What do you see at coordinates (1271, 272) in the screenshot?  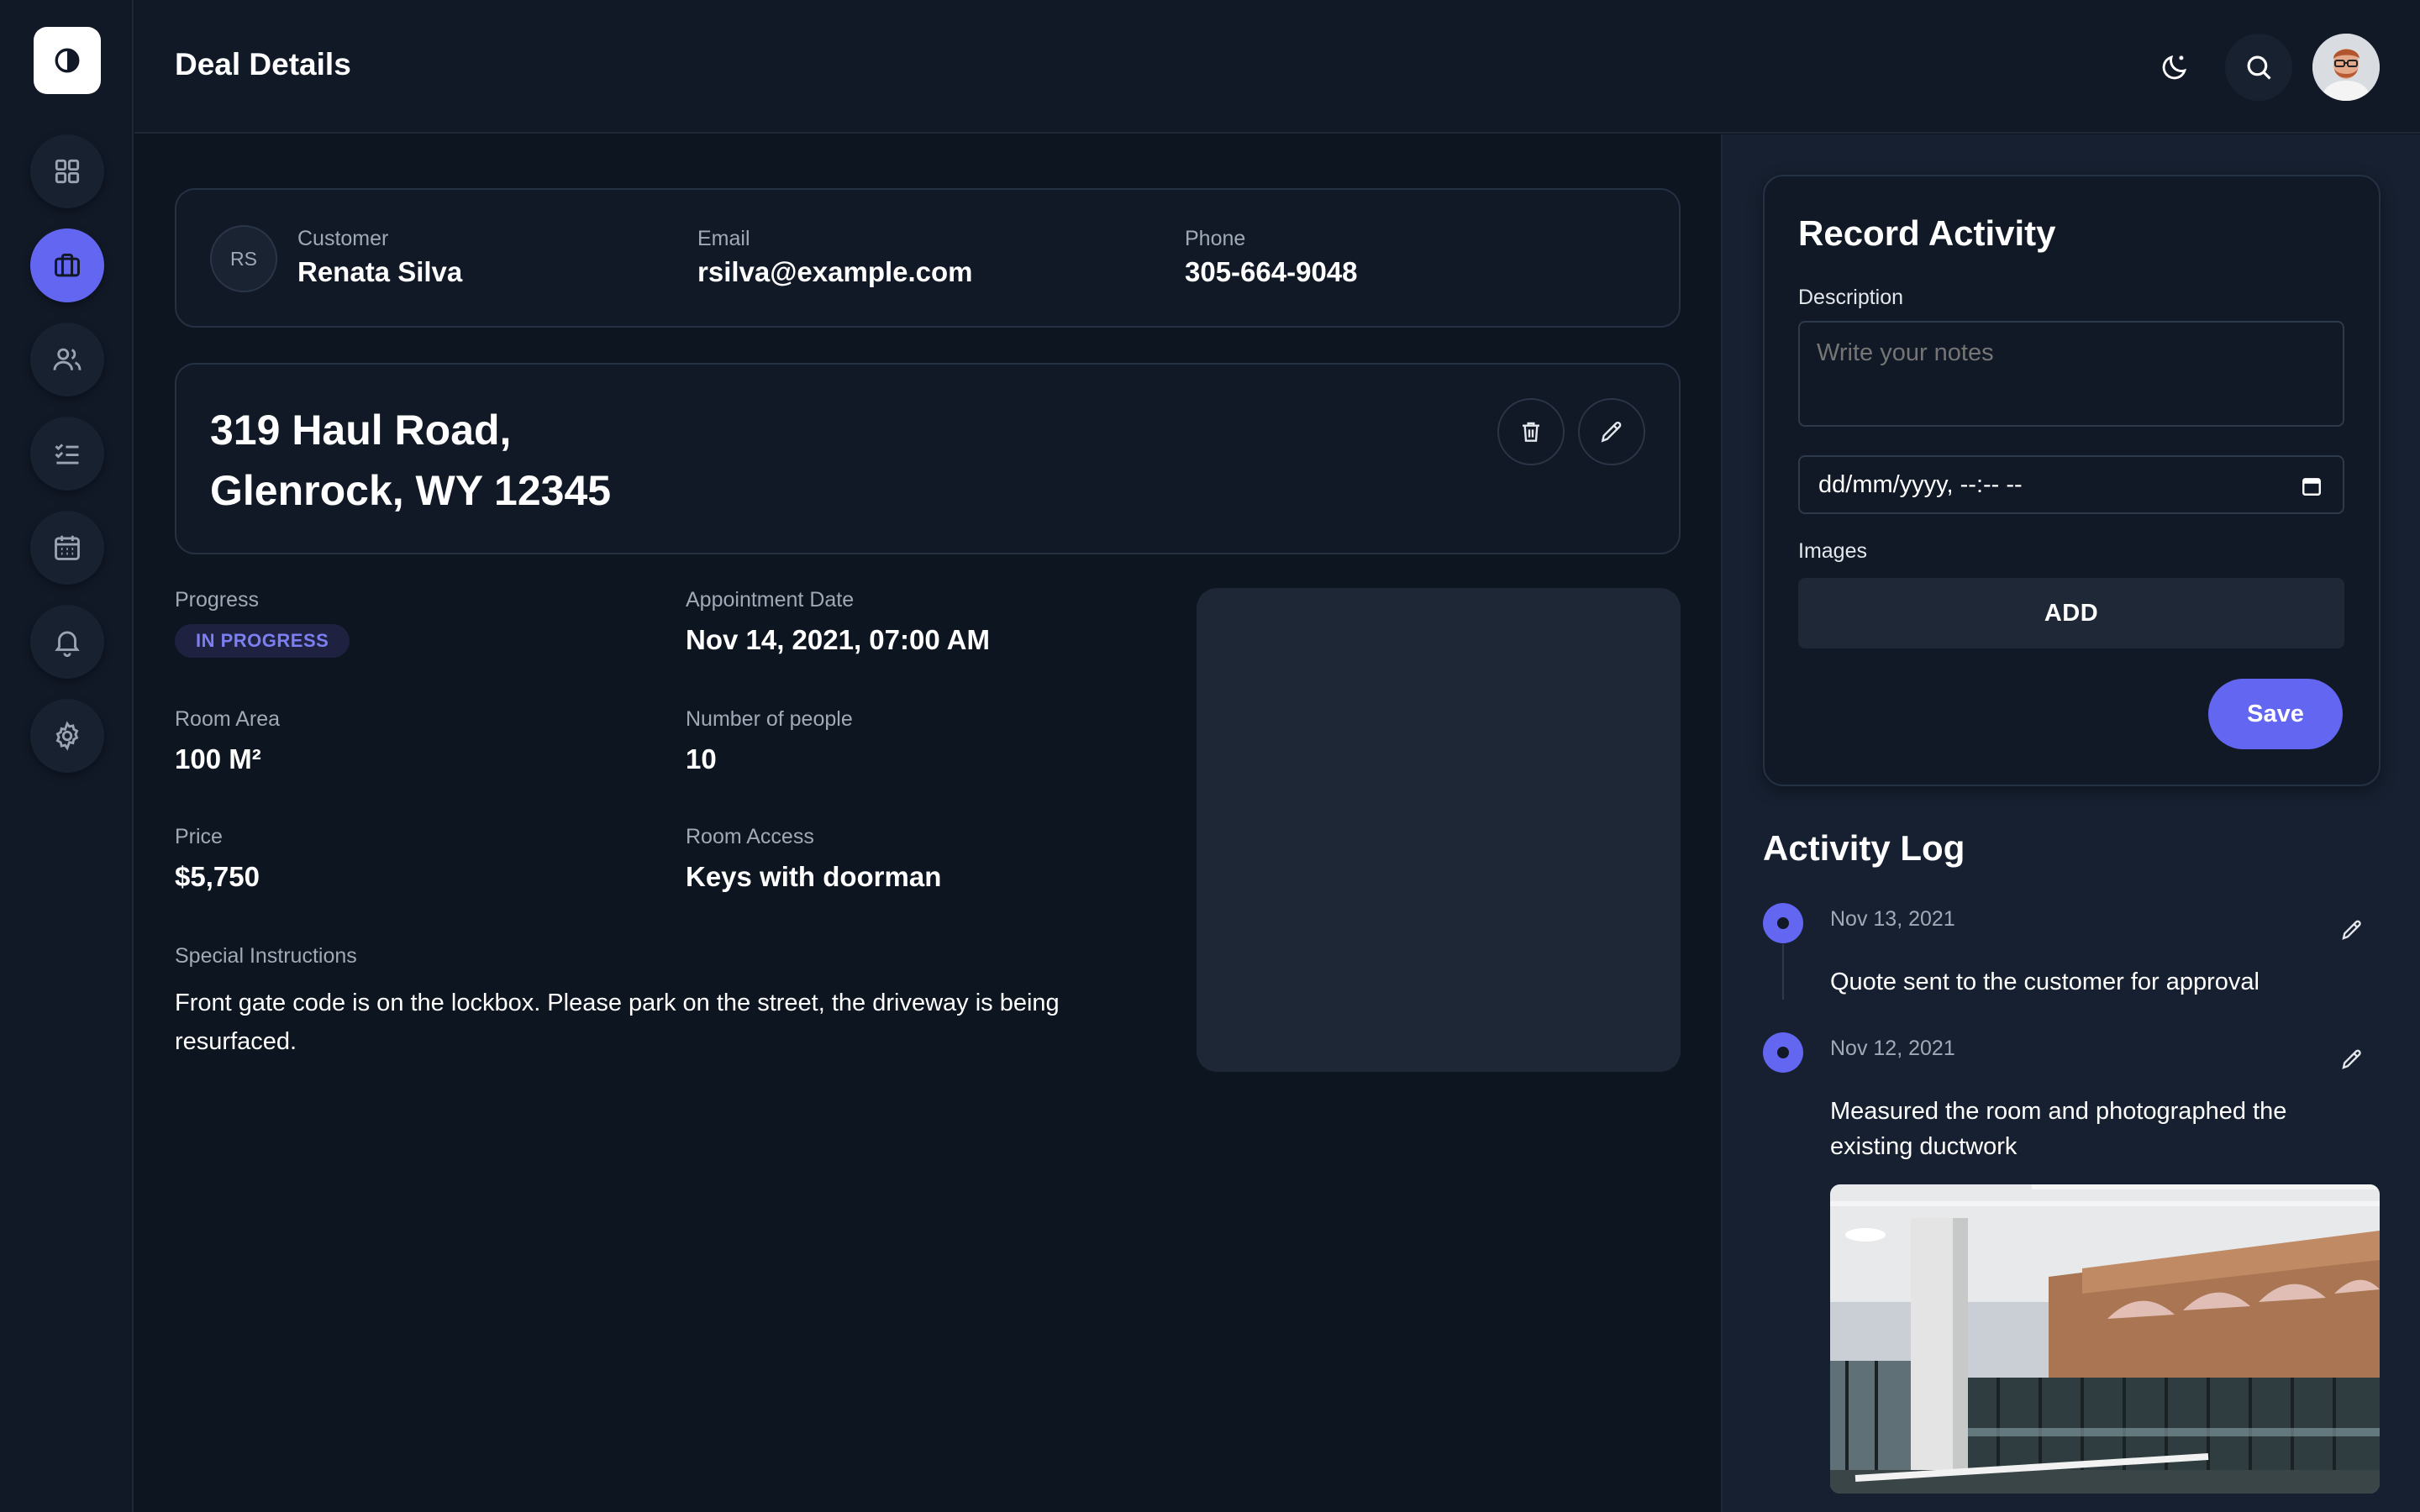 I see `customer-phone: 305-664-9048` at bounding box center [1271, 272].